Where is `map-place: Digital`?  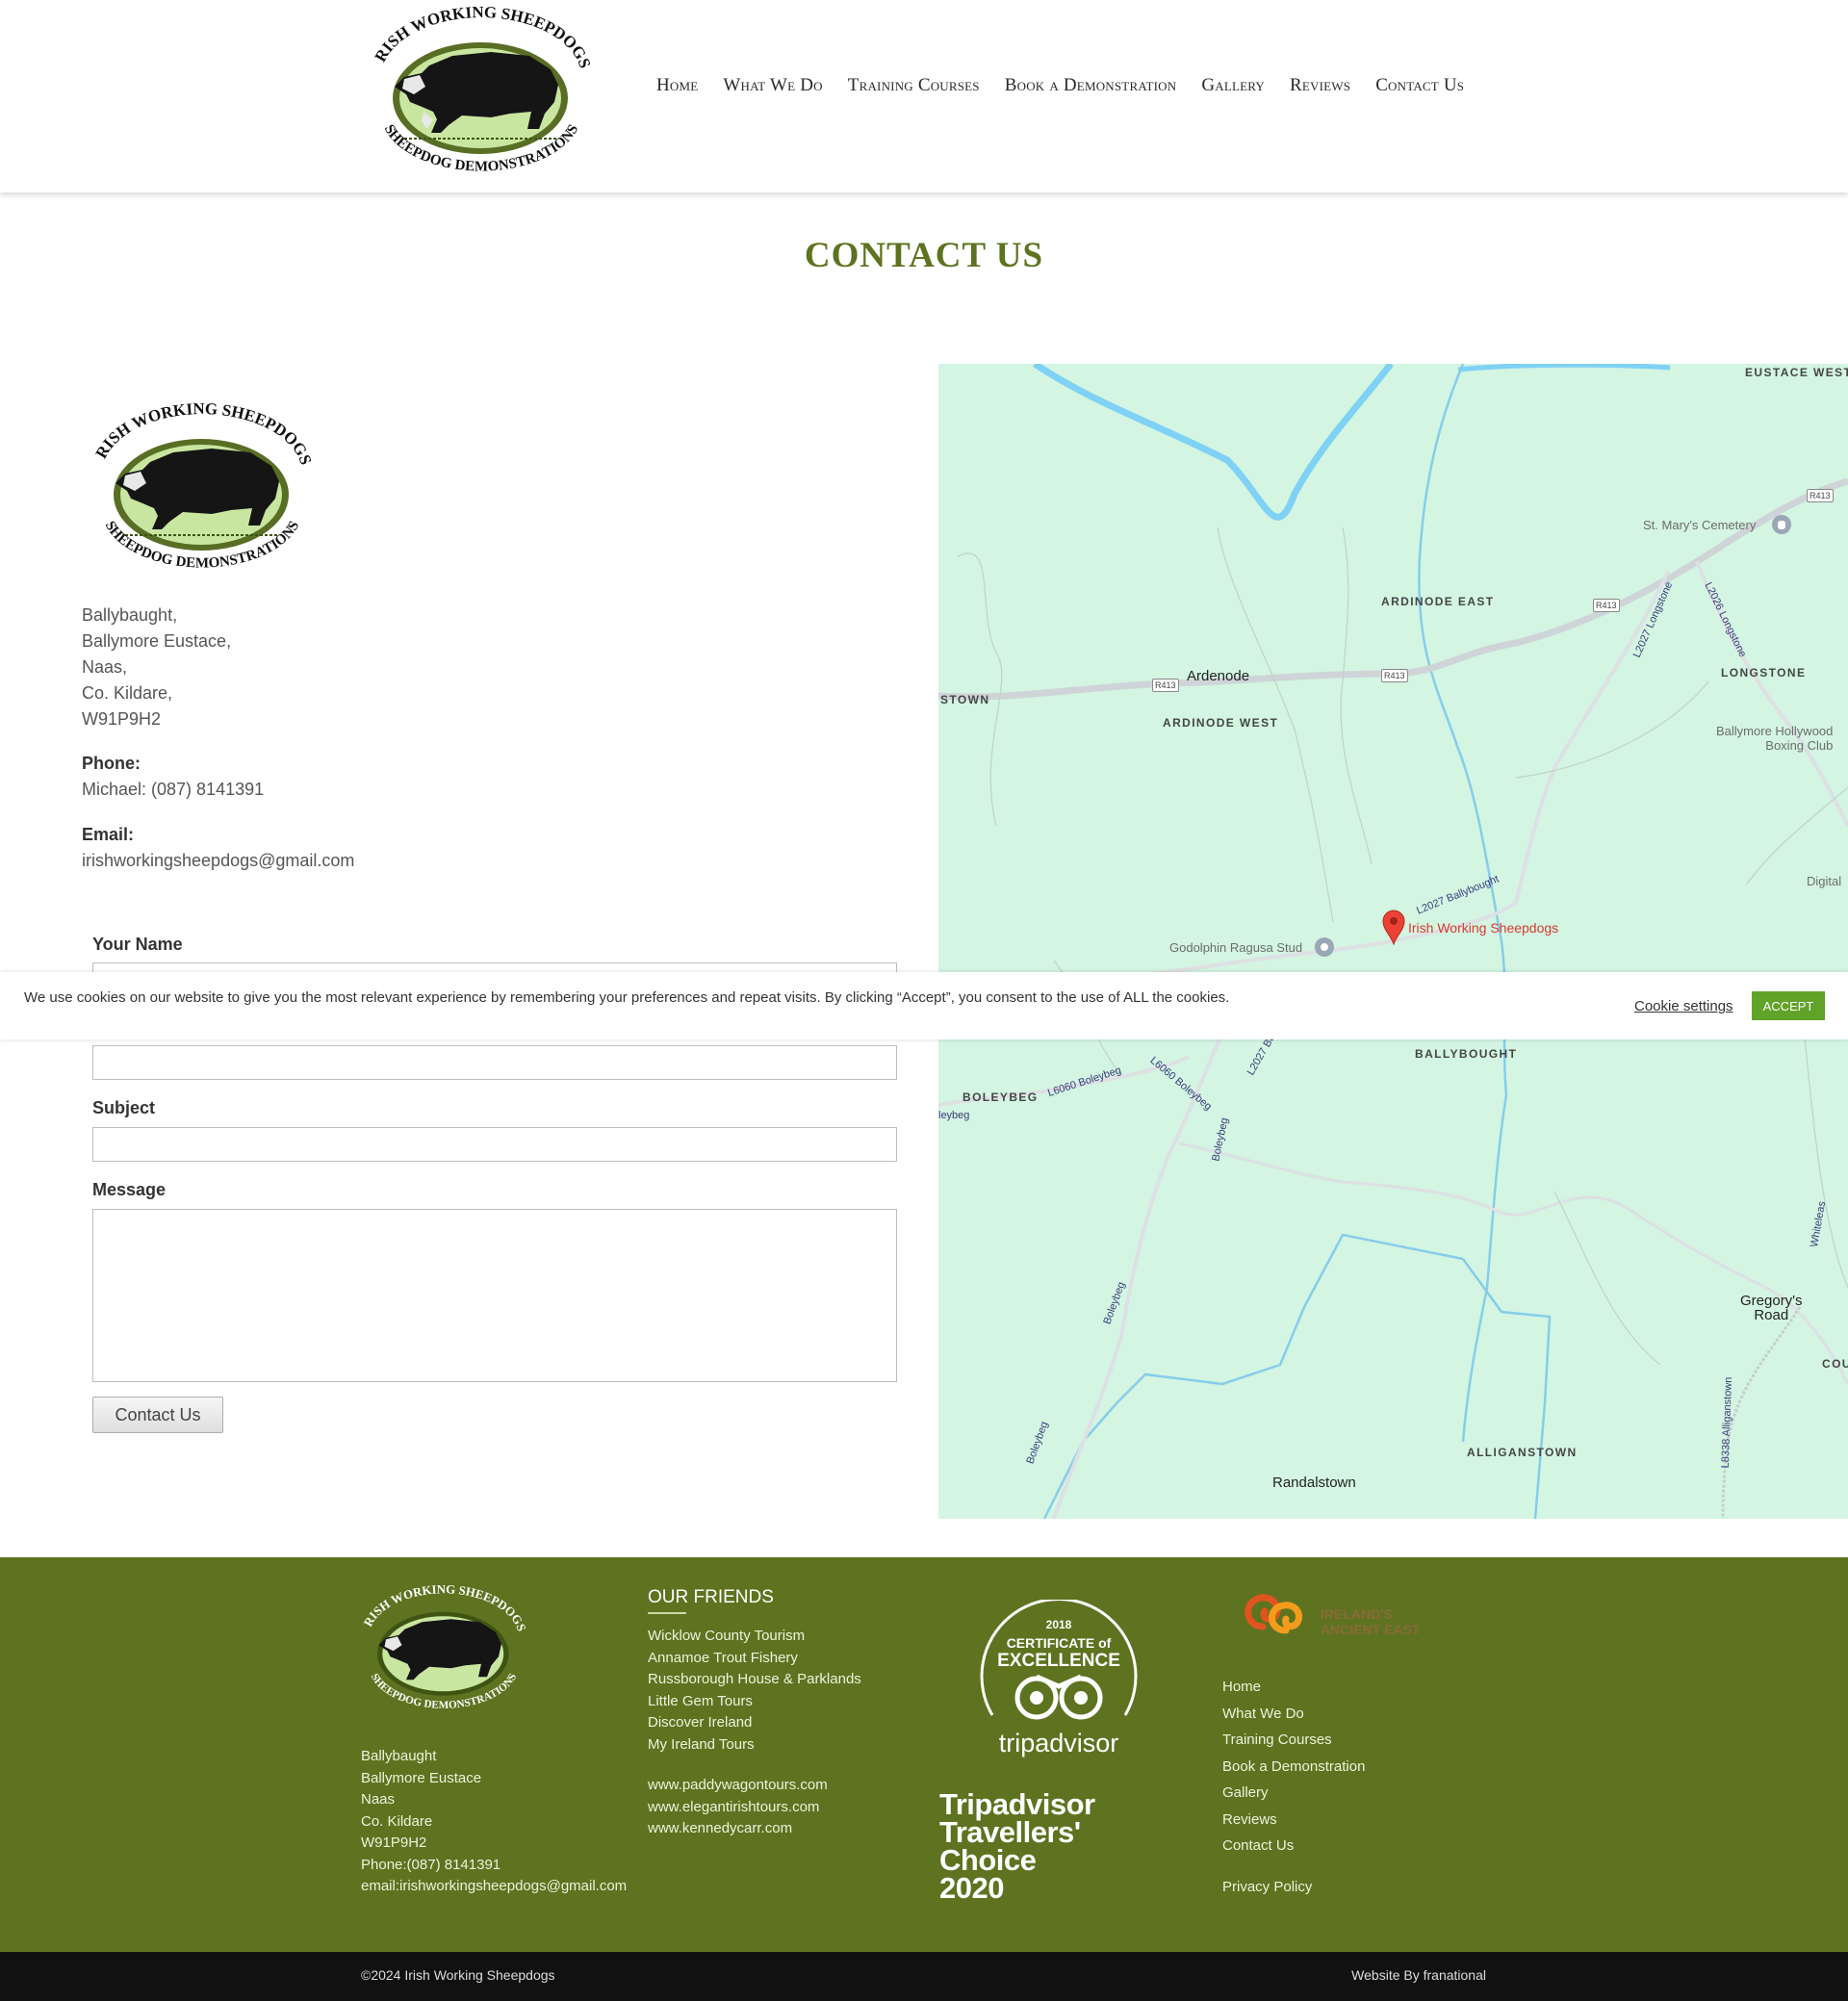
map-place: Digital is located at coordinates (1824, 881).